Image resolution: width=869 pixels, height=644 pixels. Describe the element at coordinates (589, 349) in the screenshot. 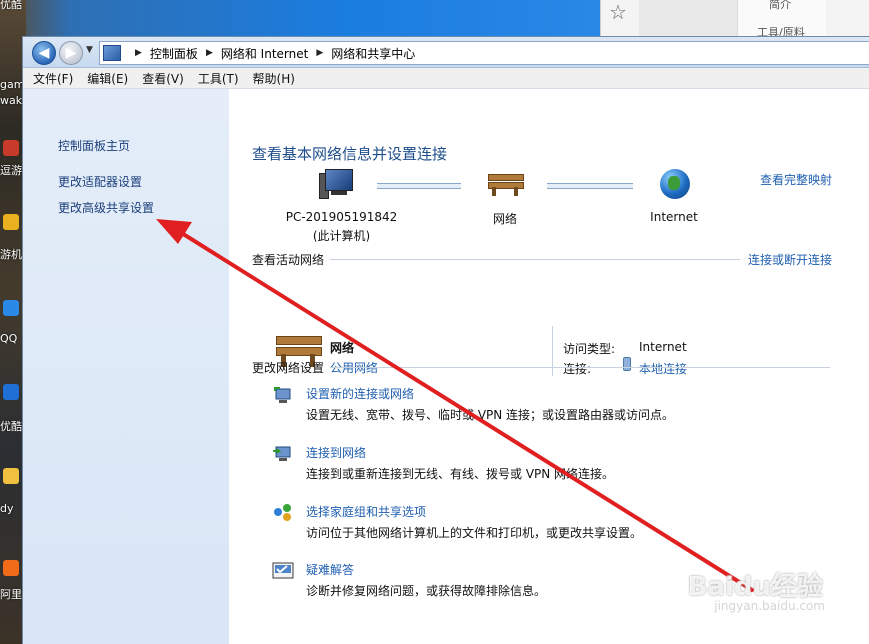

I see `access-type-label: 访问类型:` at that location.